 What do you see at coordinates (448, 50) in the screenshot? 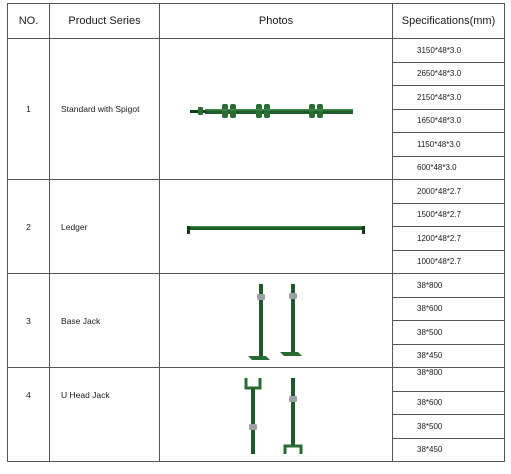
I see `spec-cell: 3150*48*3.0` at bounding box center [448, 50].